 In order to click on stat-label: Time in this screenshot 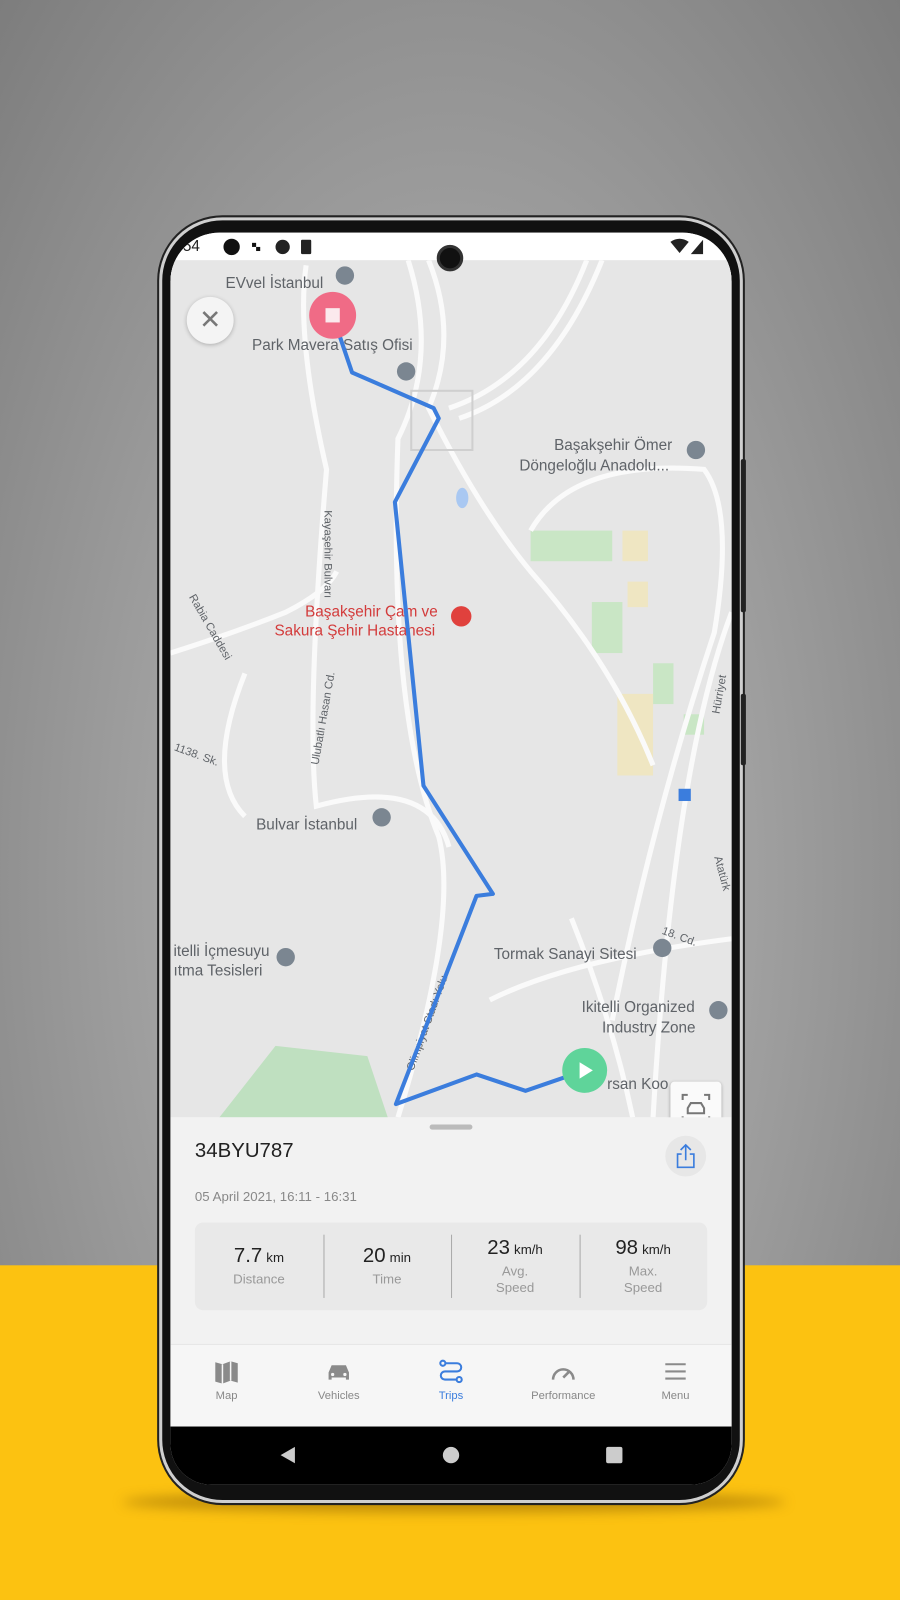, I will do `click(387, 1279)`.